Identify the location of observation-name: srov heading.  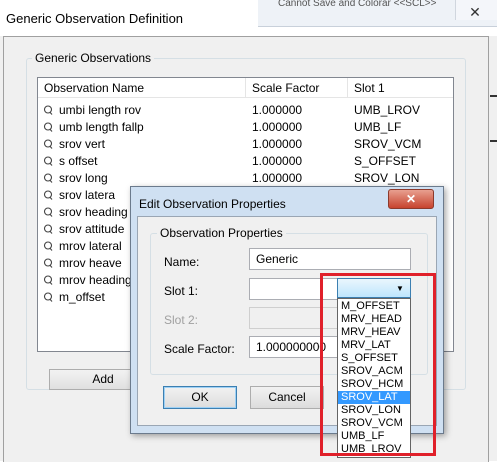
(93, 212).